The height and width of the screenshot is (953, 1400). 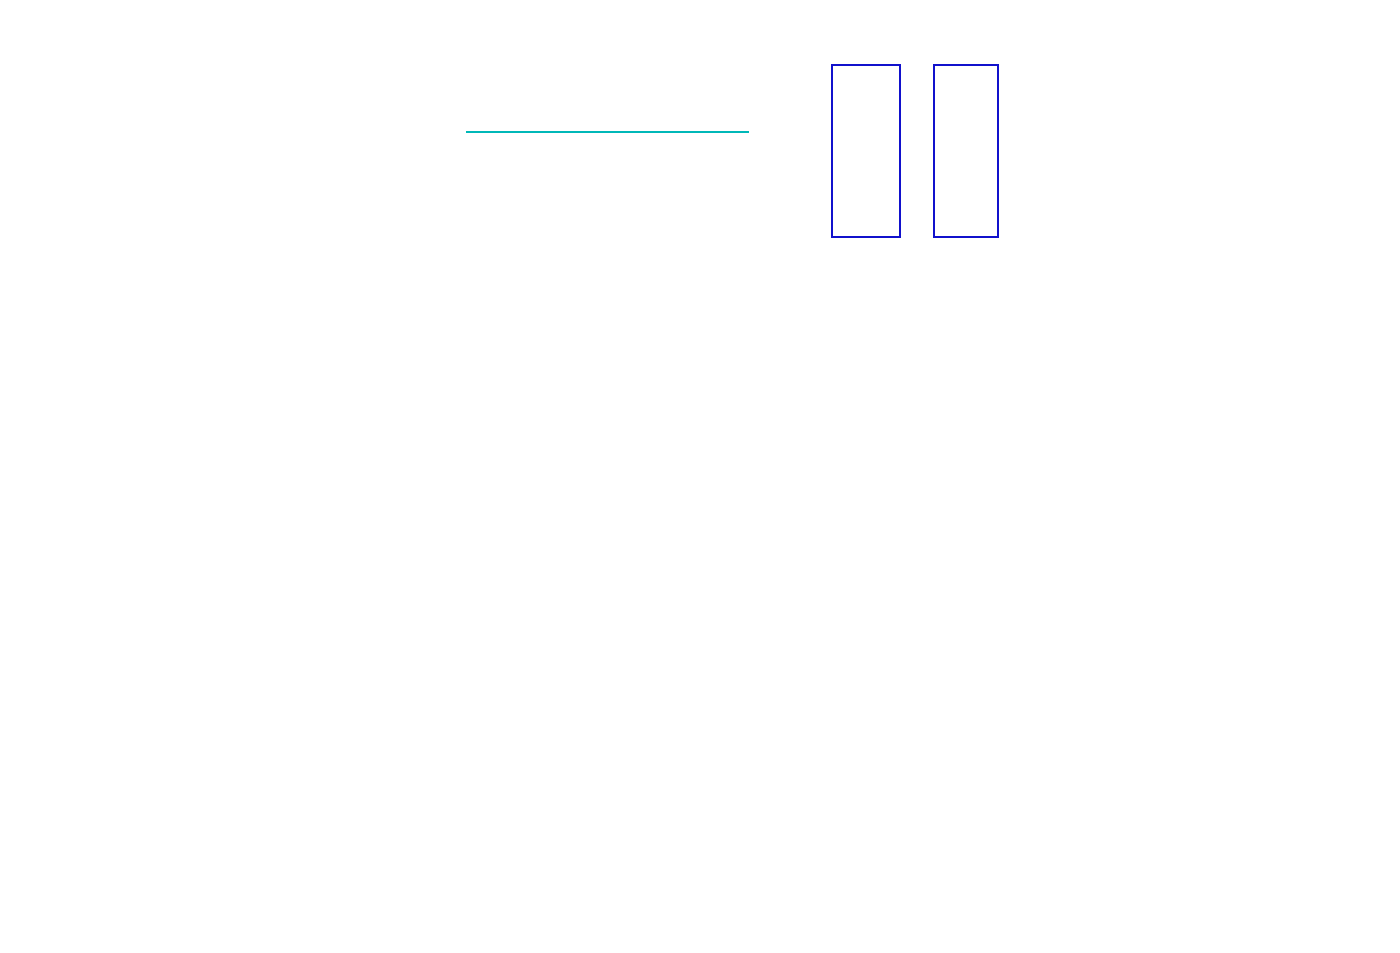 I want to click on line-cutout-chart, so click(x=1176, y=139).